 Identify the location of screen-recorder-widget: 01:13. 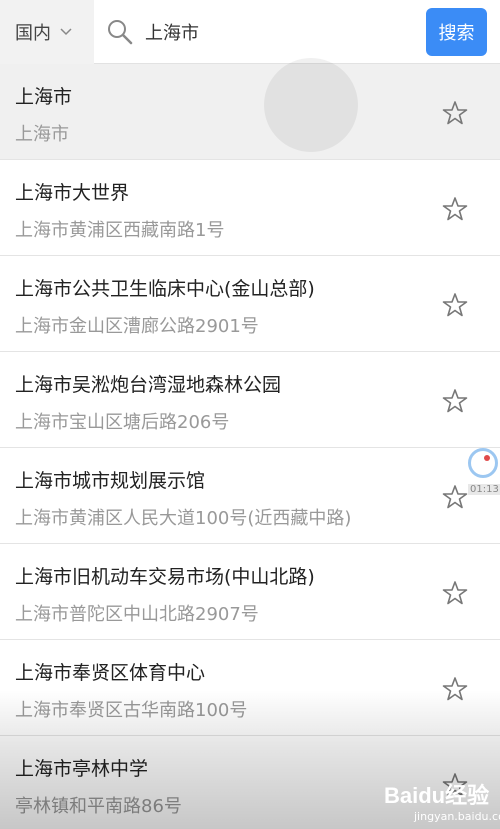
(483, 473).